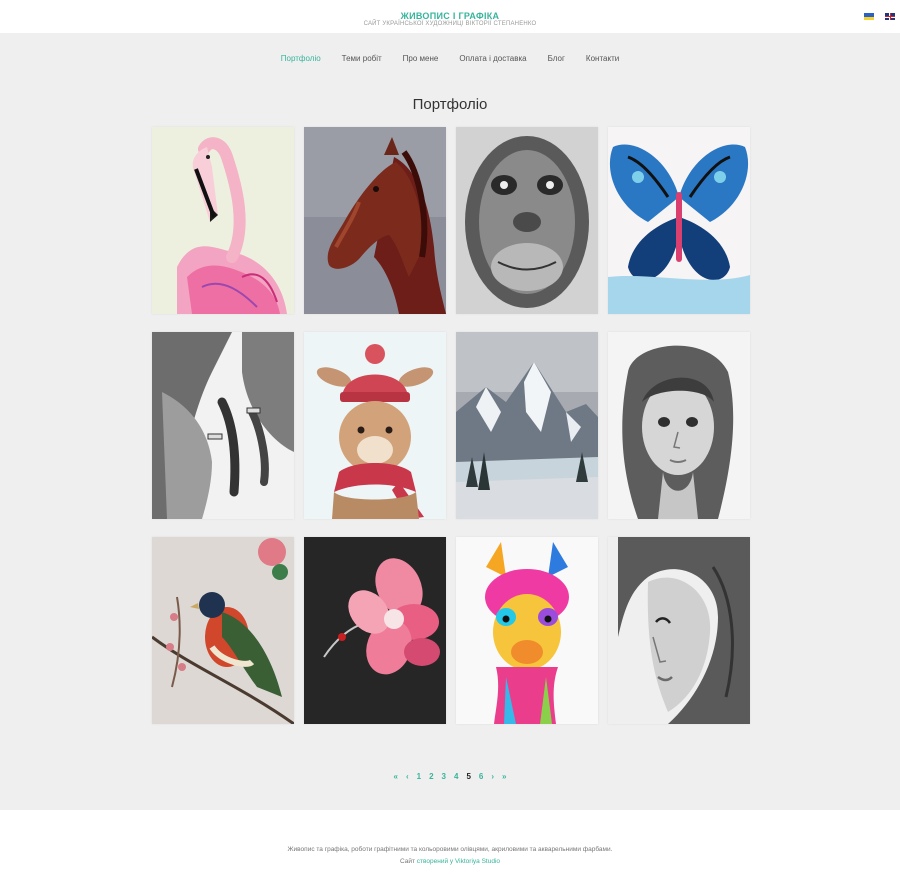 Image resolution: width=900 pixels, height=893 pixels. I want to click on pagination-page-3: 3, so click(444, 777).